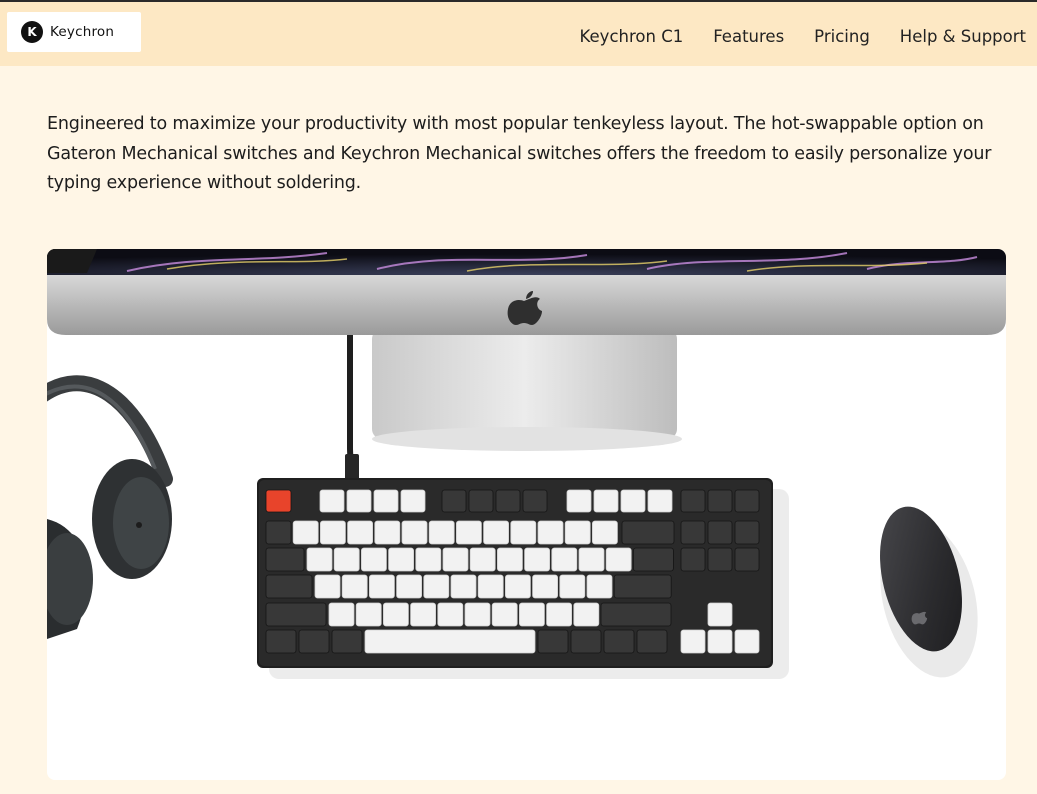 The height and width of the screenshot is (794, 1037). I want to click on arrow-left-key, so click(693, 641).